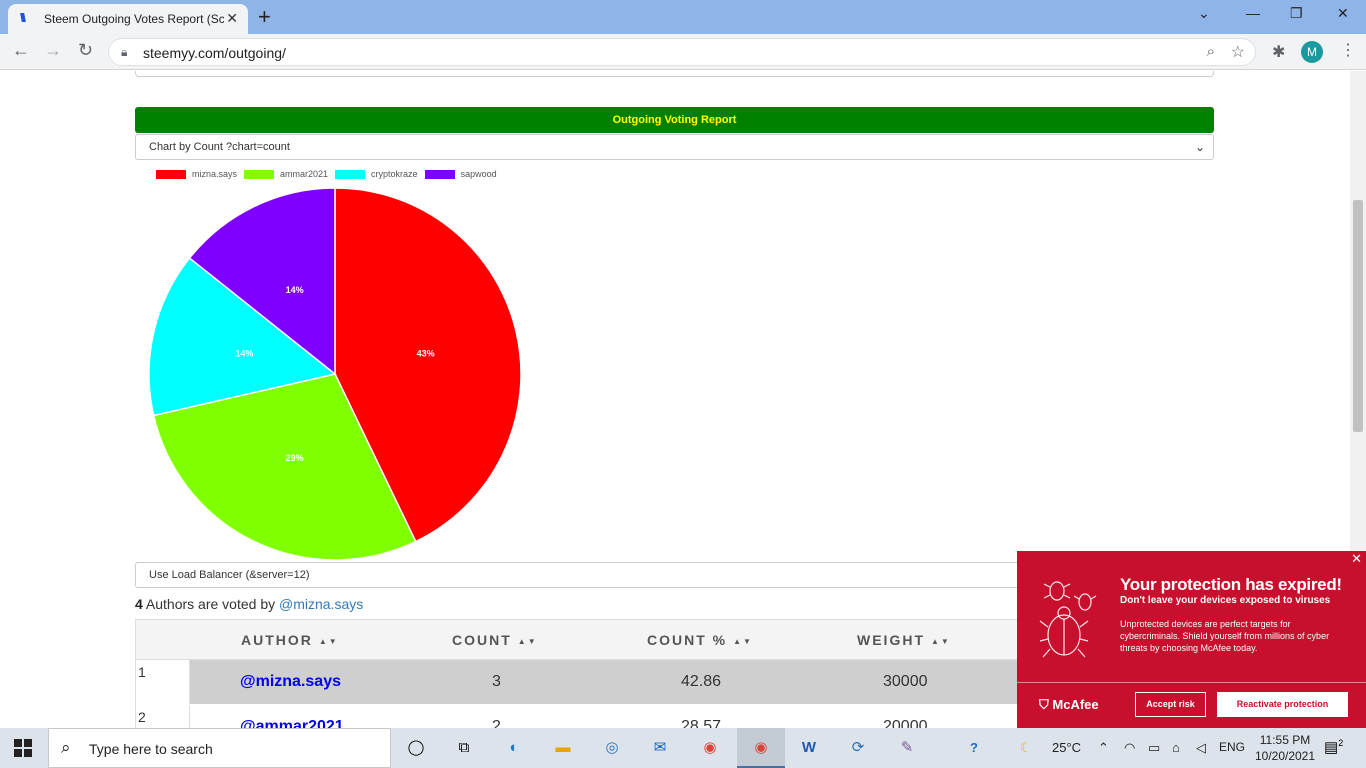 Image resolution: width=1366 pixels, height=768 pixels. What do you see at coordinates (85, 50) in the screenshot?
I see `reload-icon: ↻` at bounding box center [85, 50].